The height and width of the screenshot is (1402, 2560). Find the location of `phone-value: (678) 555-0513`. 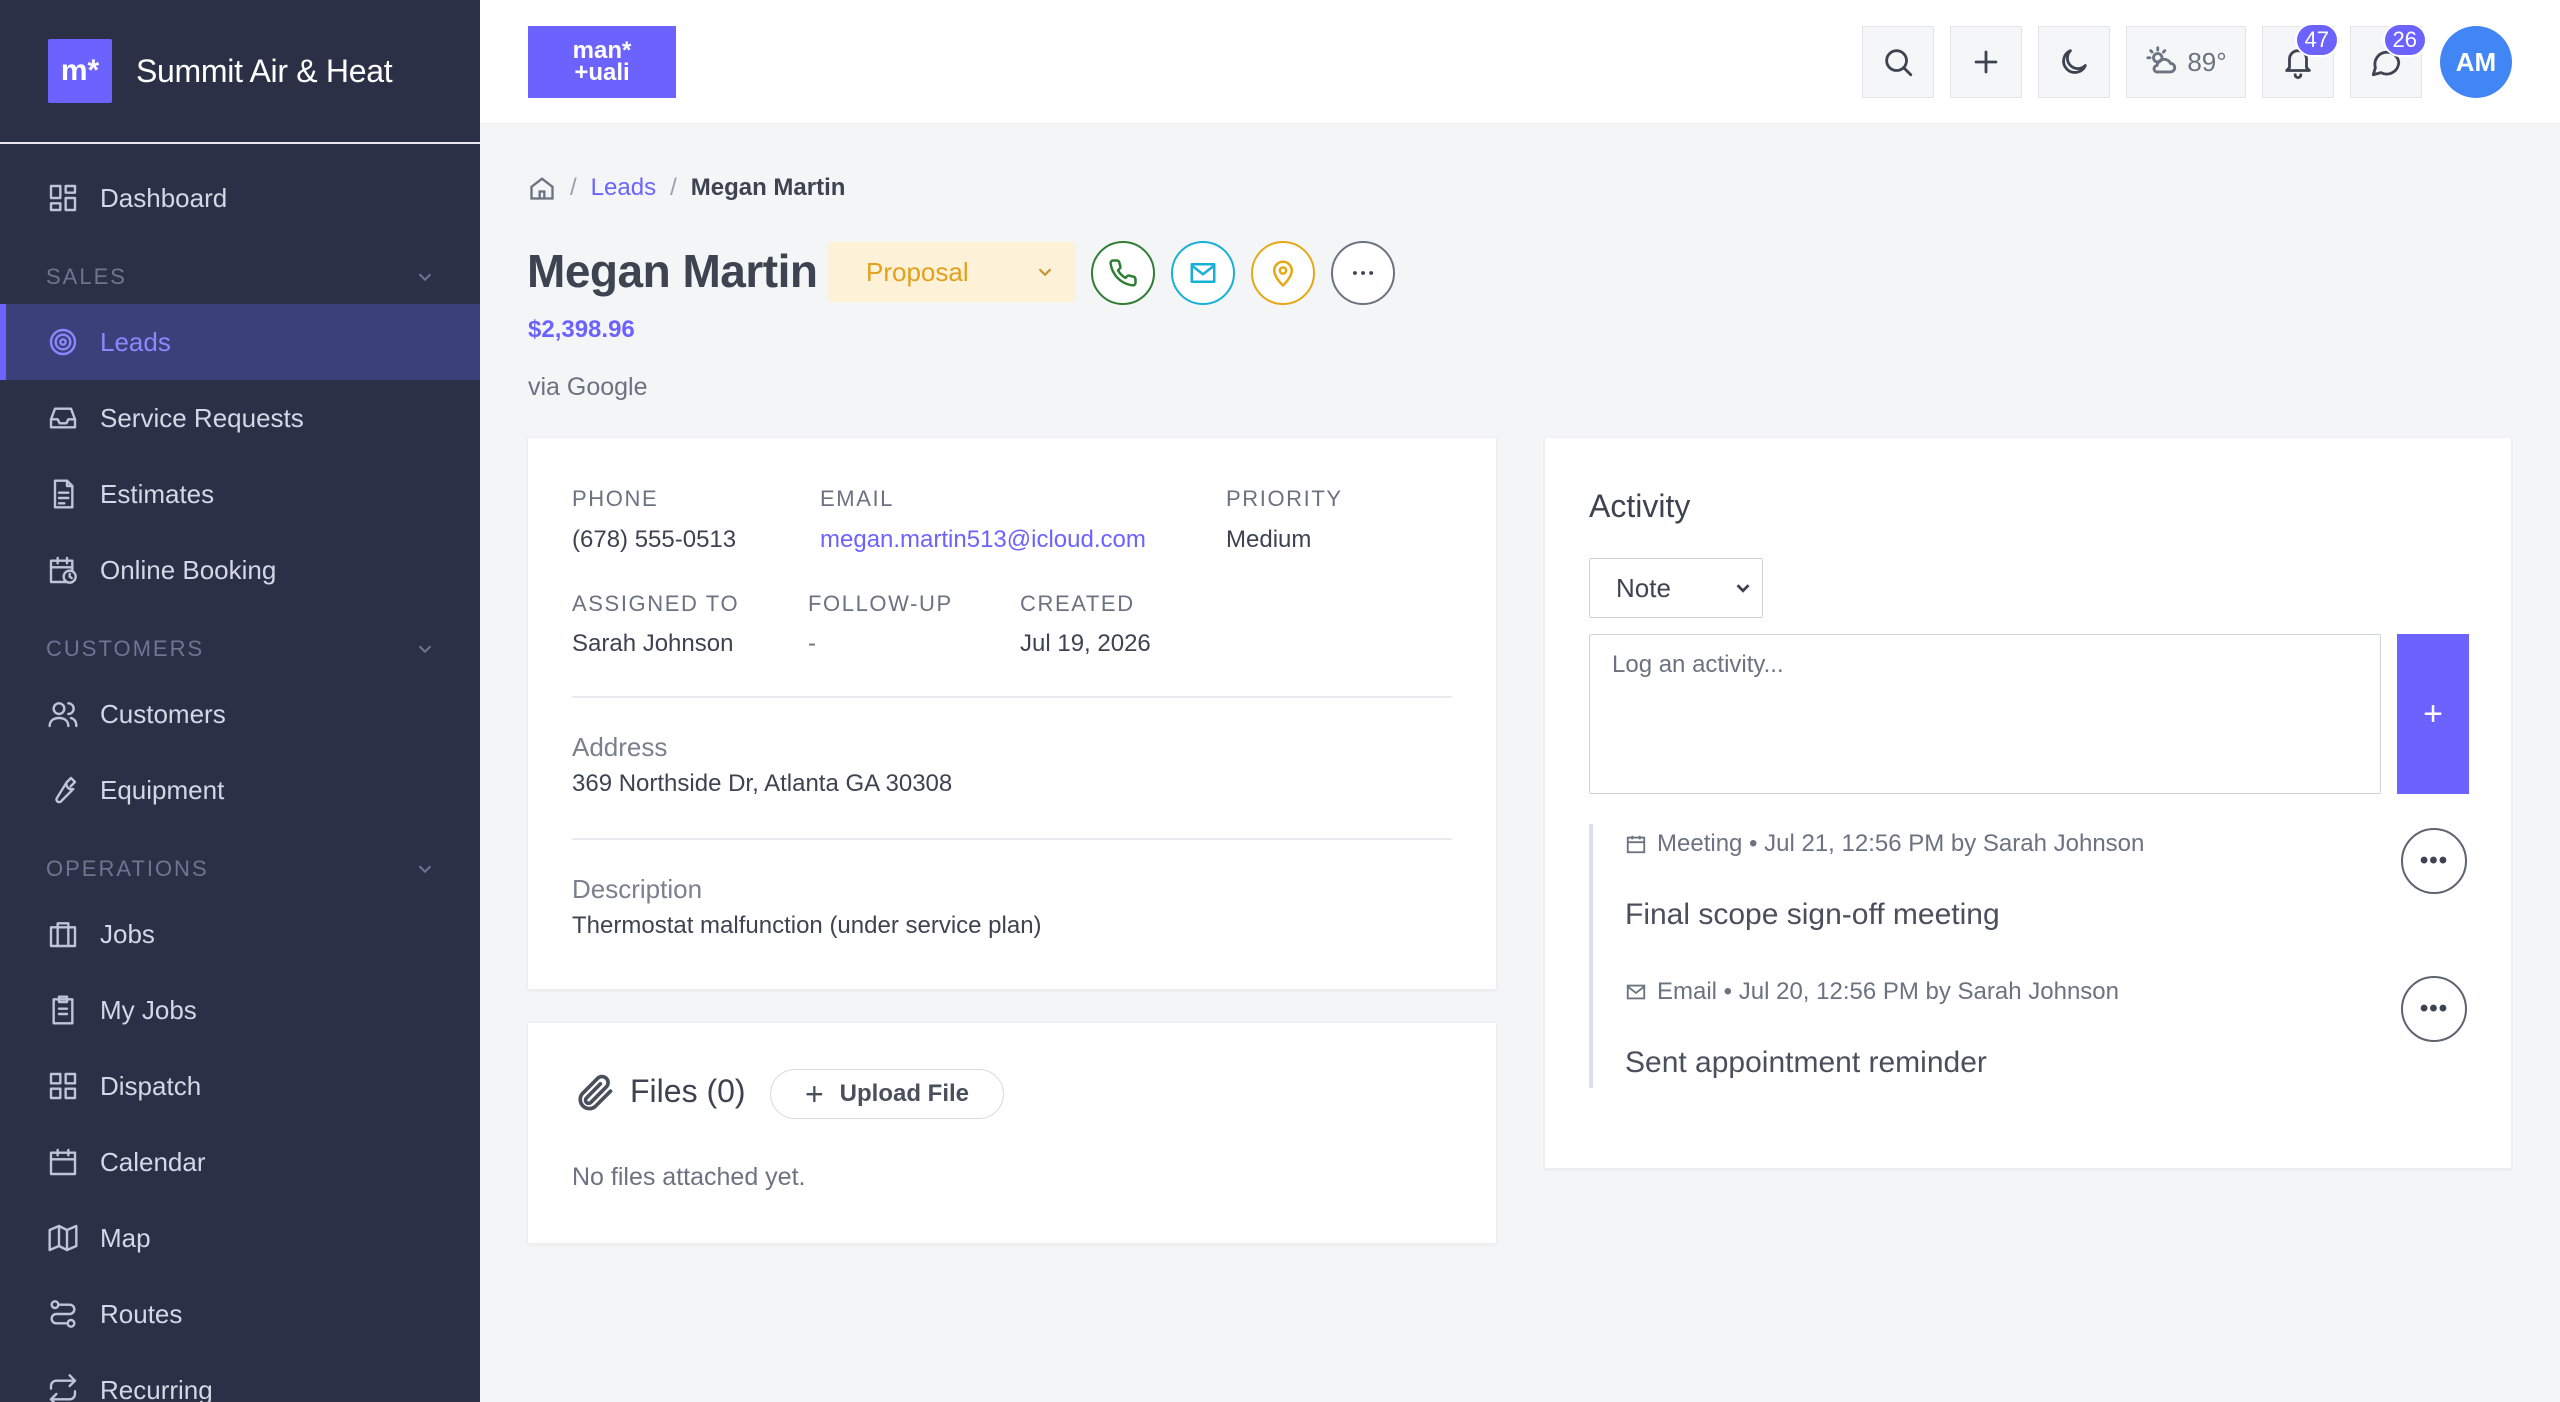

phone-value: (678) 555-0513 is located at coordinates (654, 540).